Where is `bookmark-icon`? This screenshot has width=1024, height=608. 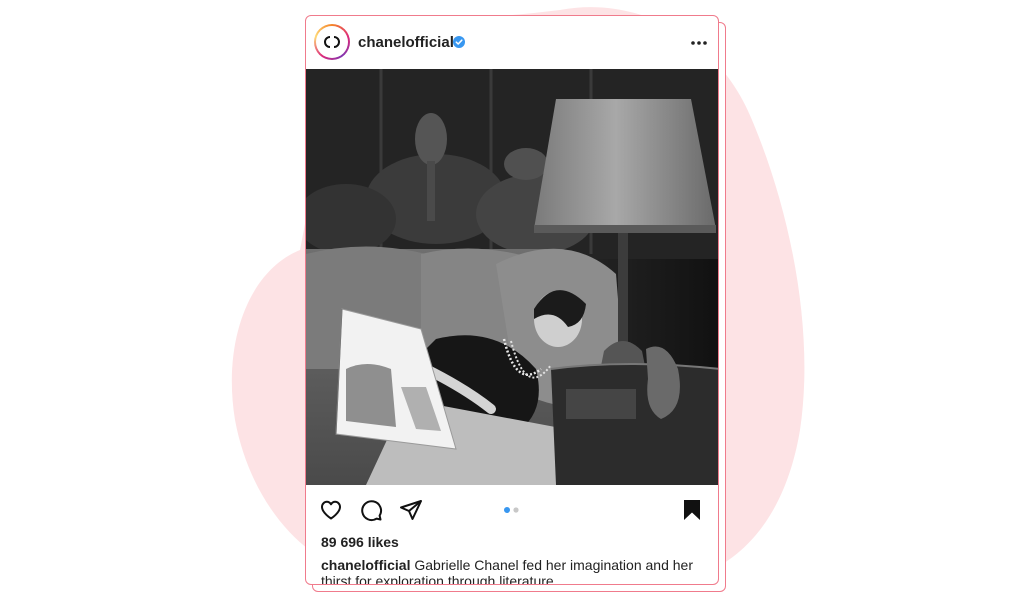
bookmark-icon is located at coordinates (692, 510).